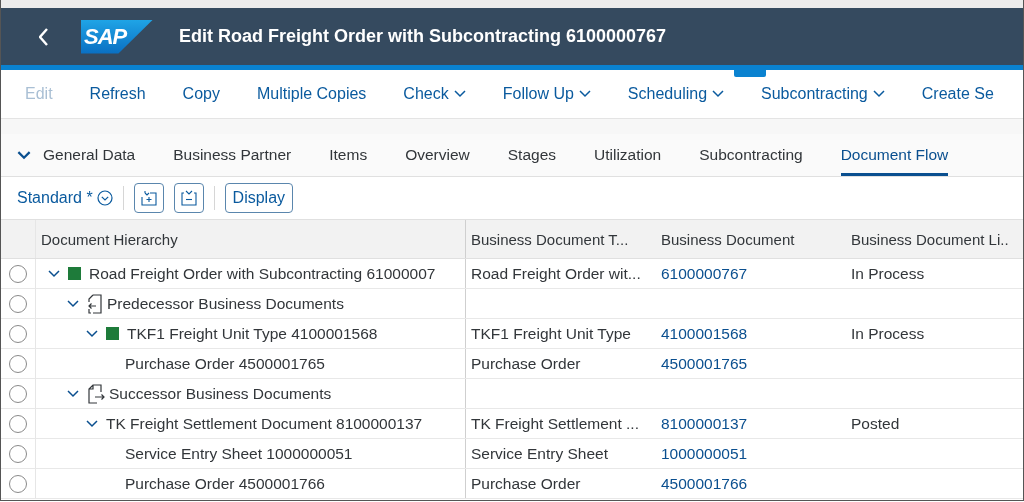 The width and height of the screenshot is (1024, 502). What do you see at coordinates (239, 453) in the screenshot?
I see `document-name: Service Entry Sheet 1000000051` at bounding box center [239, 453].